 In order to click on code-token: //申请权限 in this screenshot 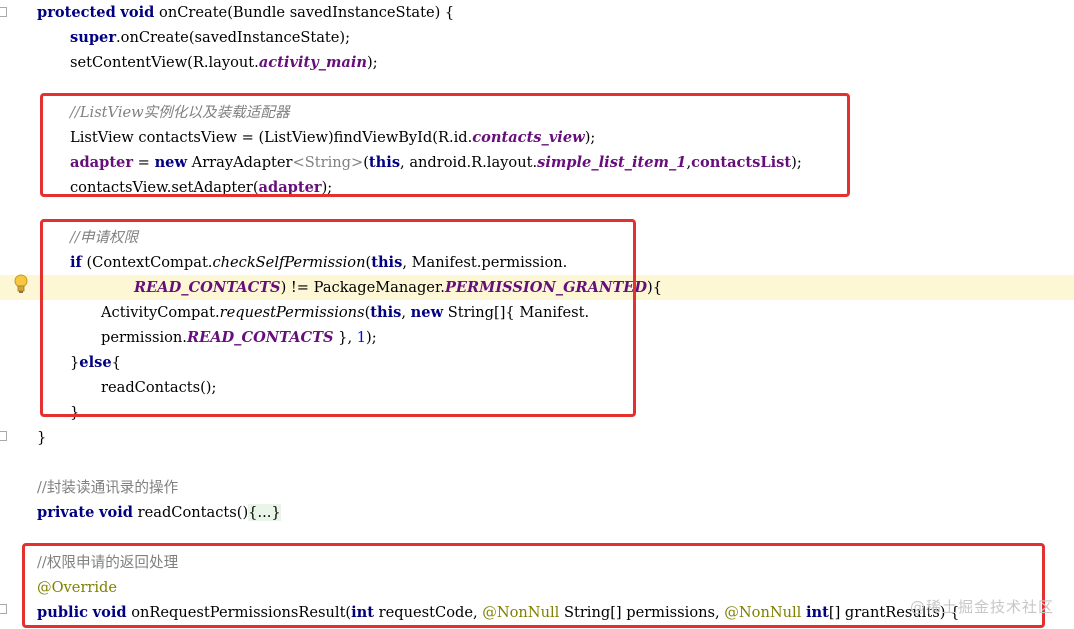, I will do `click(104, 237)`.